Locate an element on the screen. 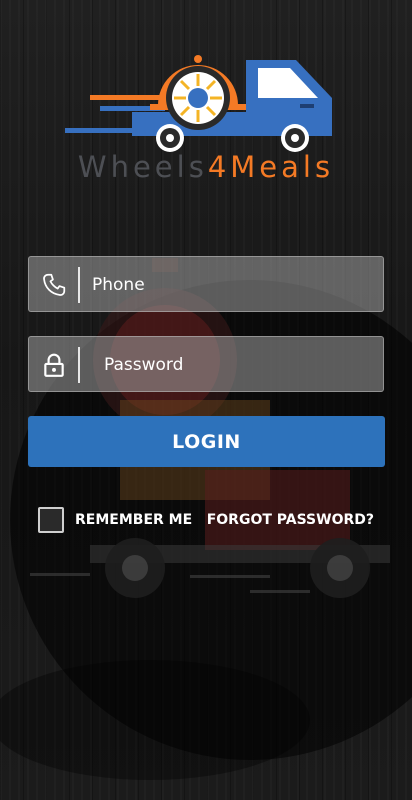  login-button: LOGIN is located at coordinates (206, 441).